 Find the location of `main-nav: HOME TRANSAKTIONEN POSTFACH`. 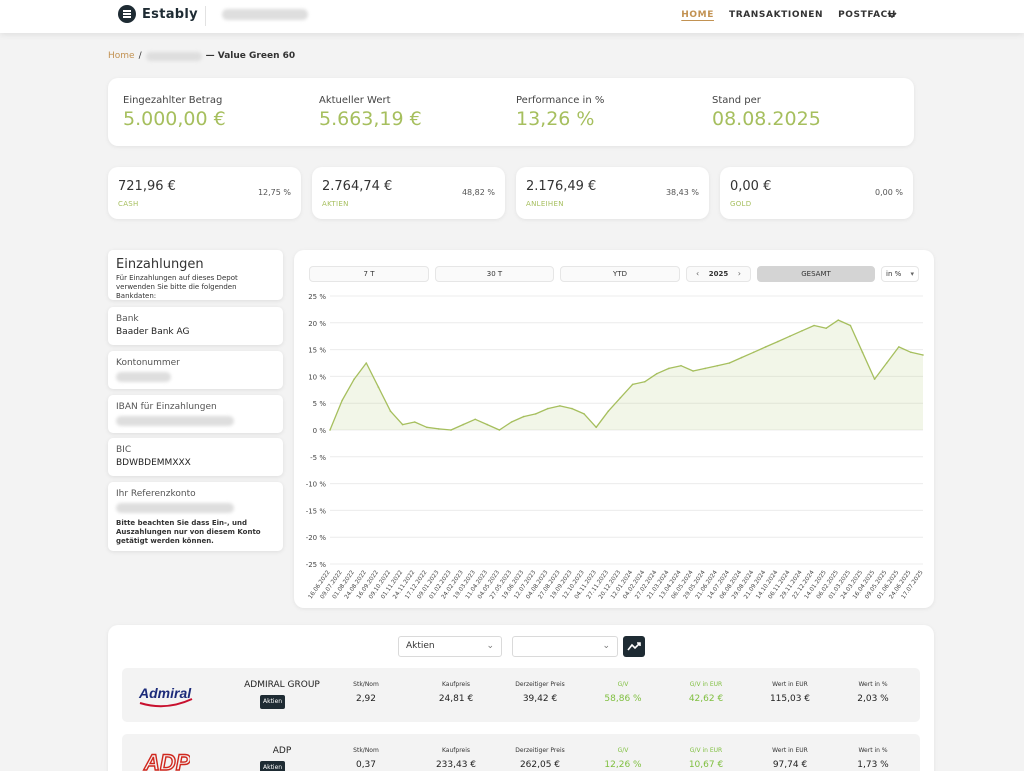

main-nav: HOME TRANSAKTIONEN POSTFACH is located at coordinates (788, 15).